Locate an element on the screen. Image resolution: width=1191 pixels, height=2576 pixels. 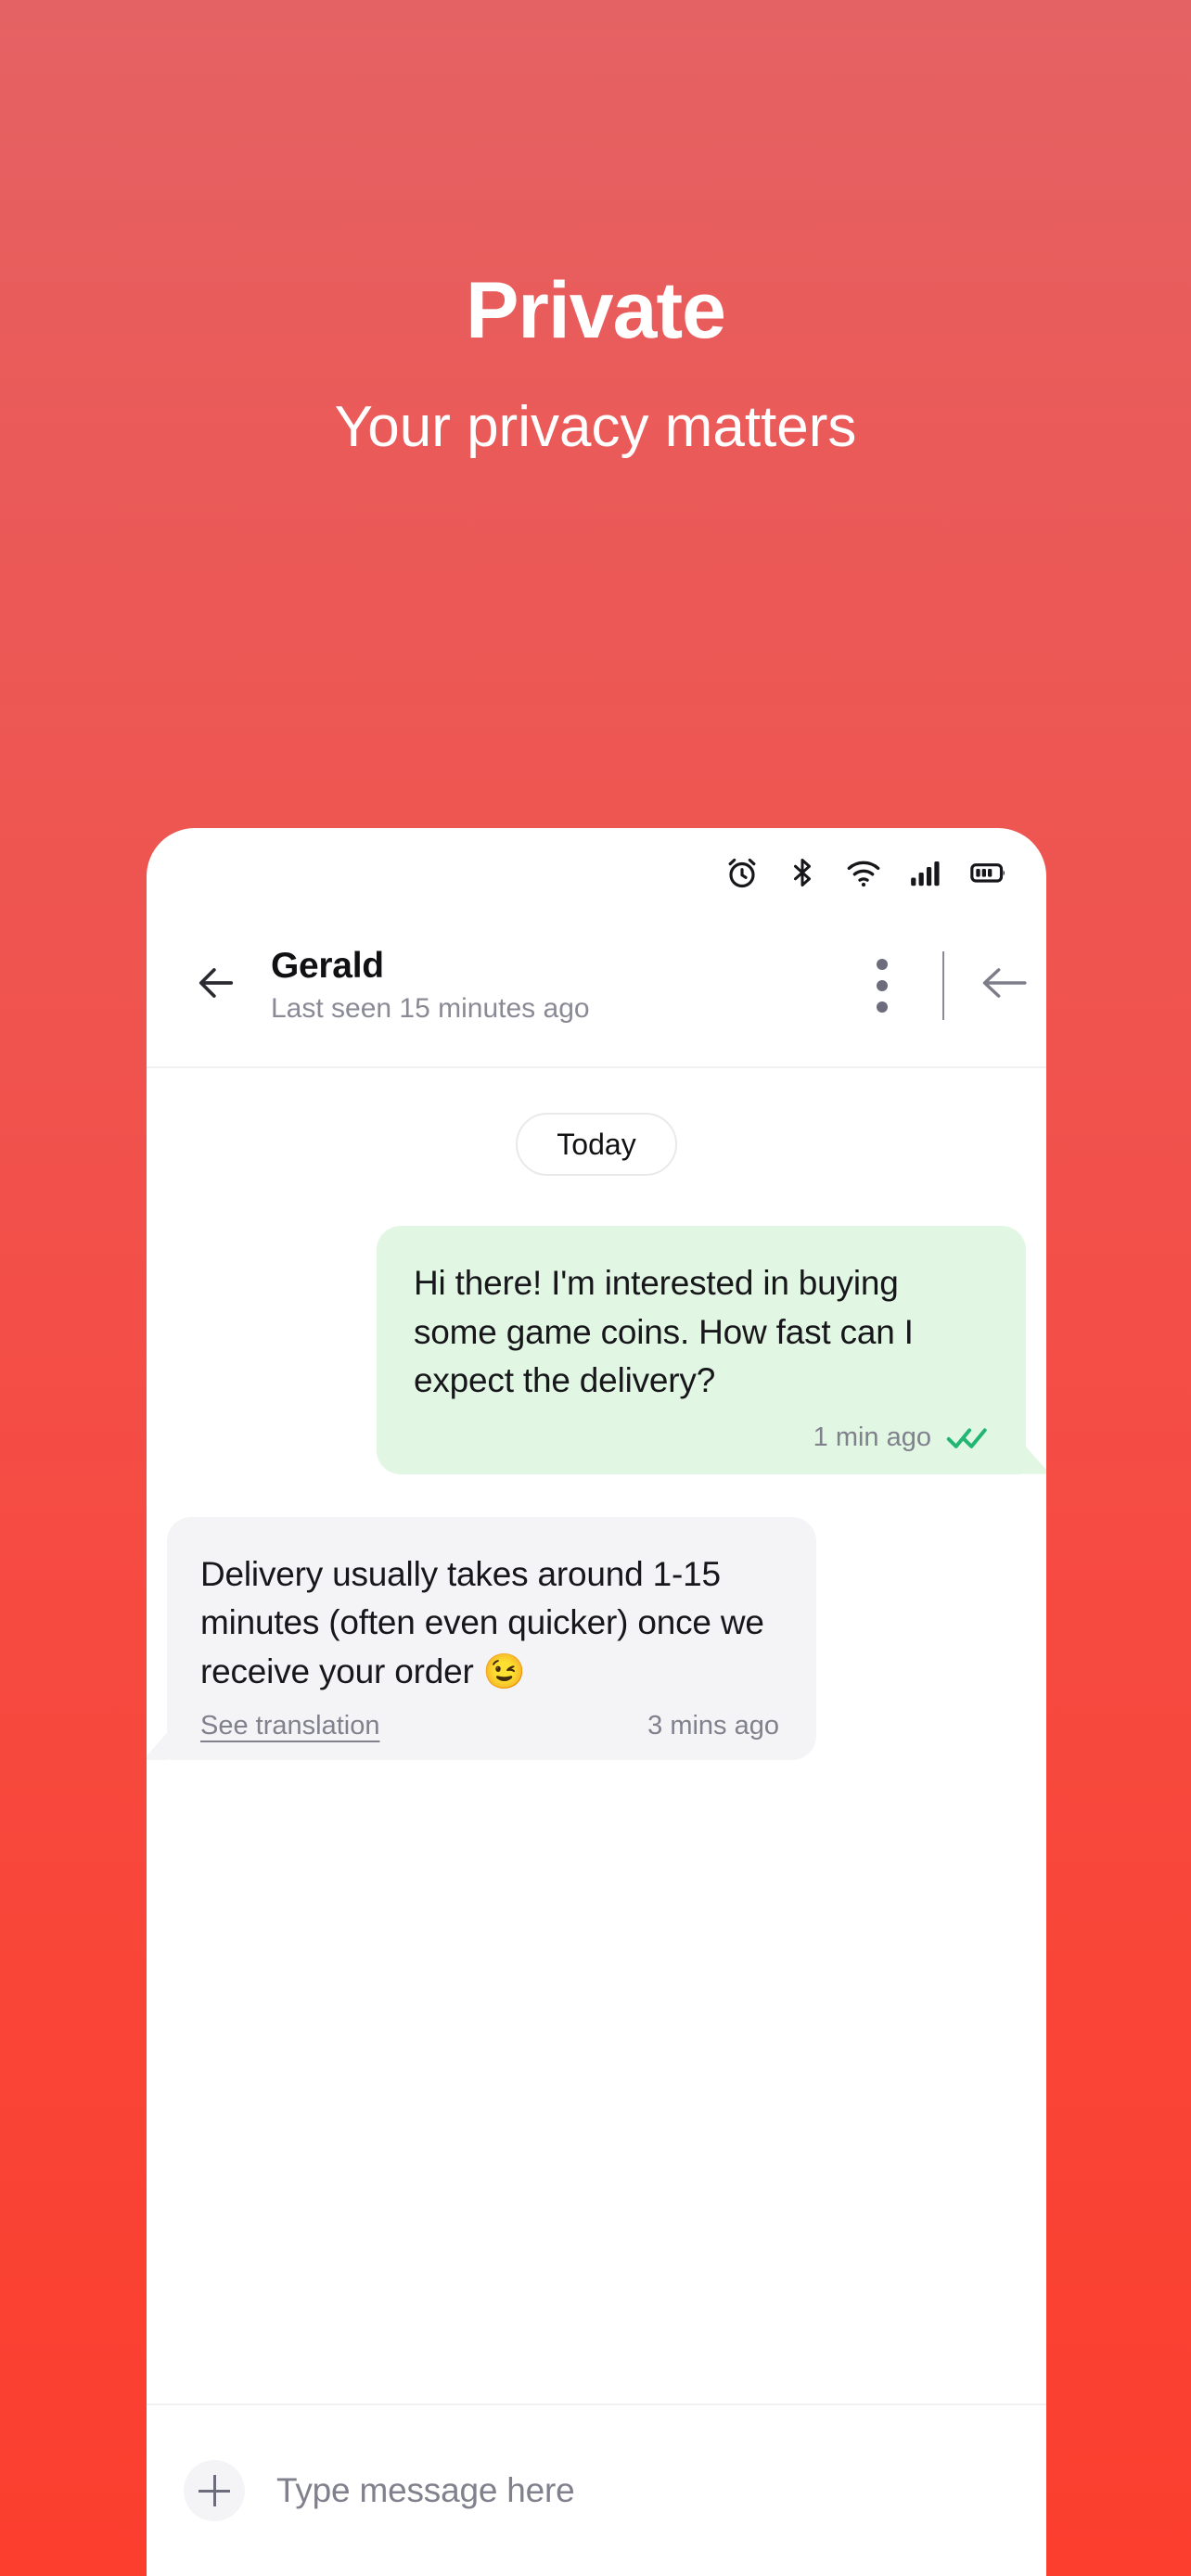
header-divider is located at coordinates (943, 985).